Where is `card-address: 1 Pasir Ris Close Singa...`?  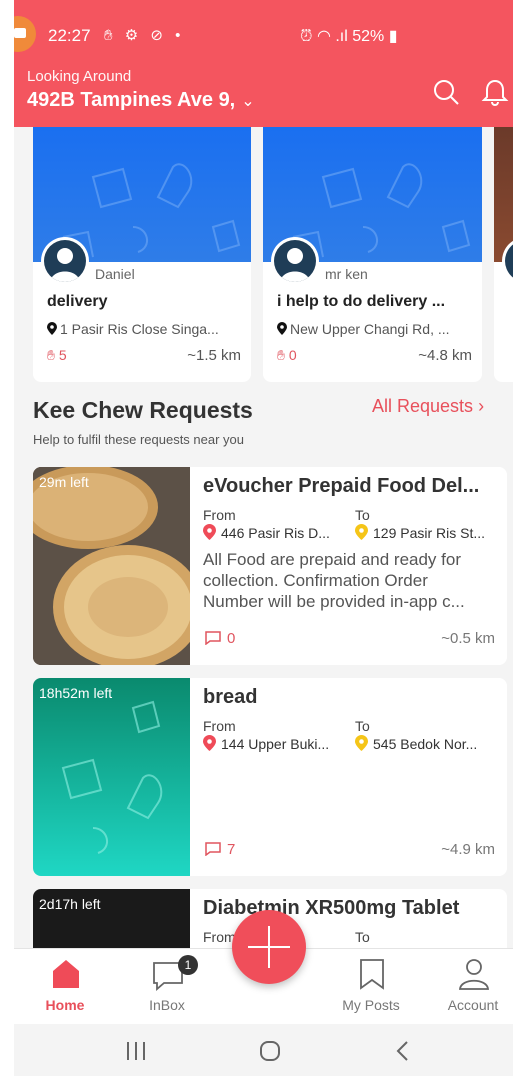
card-address: 1 Pasir Ris Close Singa... is located at coordinates (149, 329).